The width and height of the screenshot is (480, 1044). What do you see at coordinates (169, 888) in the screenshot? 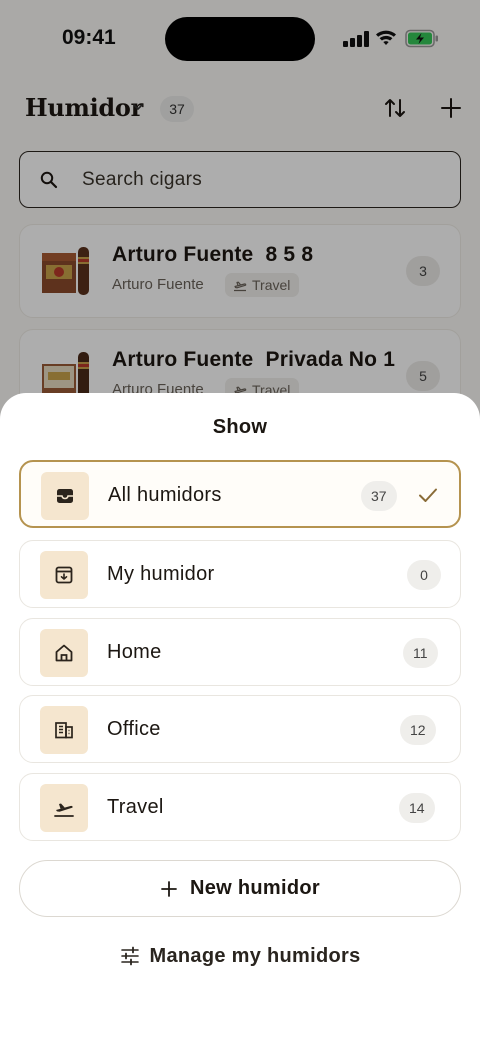
I see `plus-icon` at bounding box center [169, 888].